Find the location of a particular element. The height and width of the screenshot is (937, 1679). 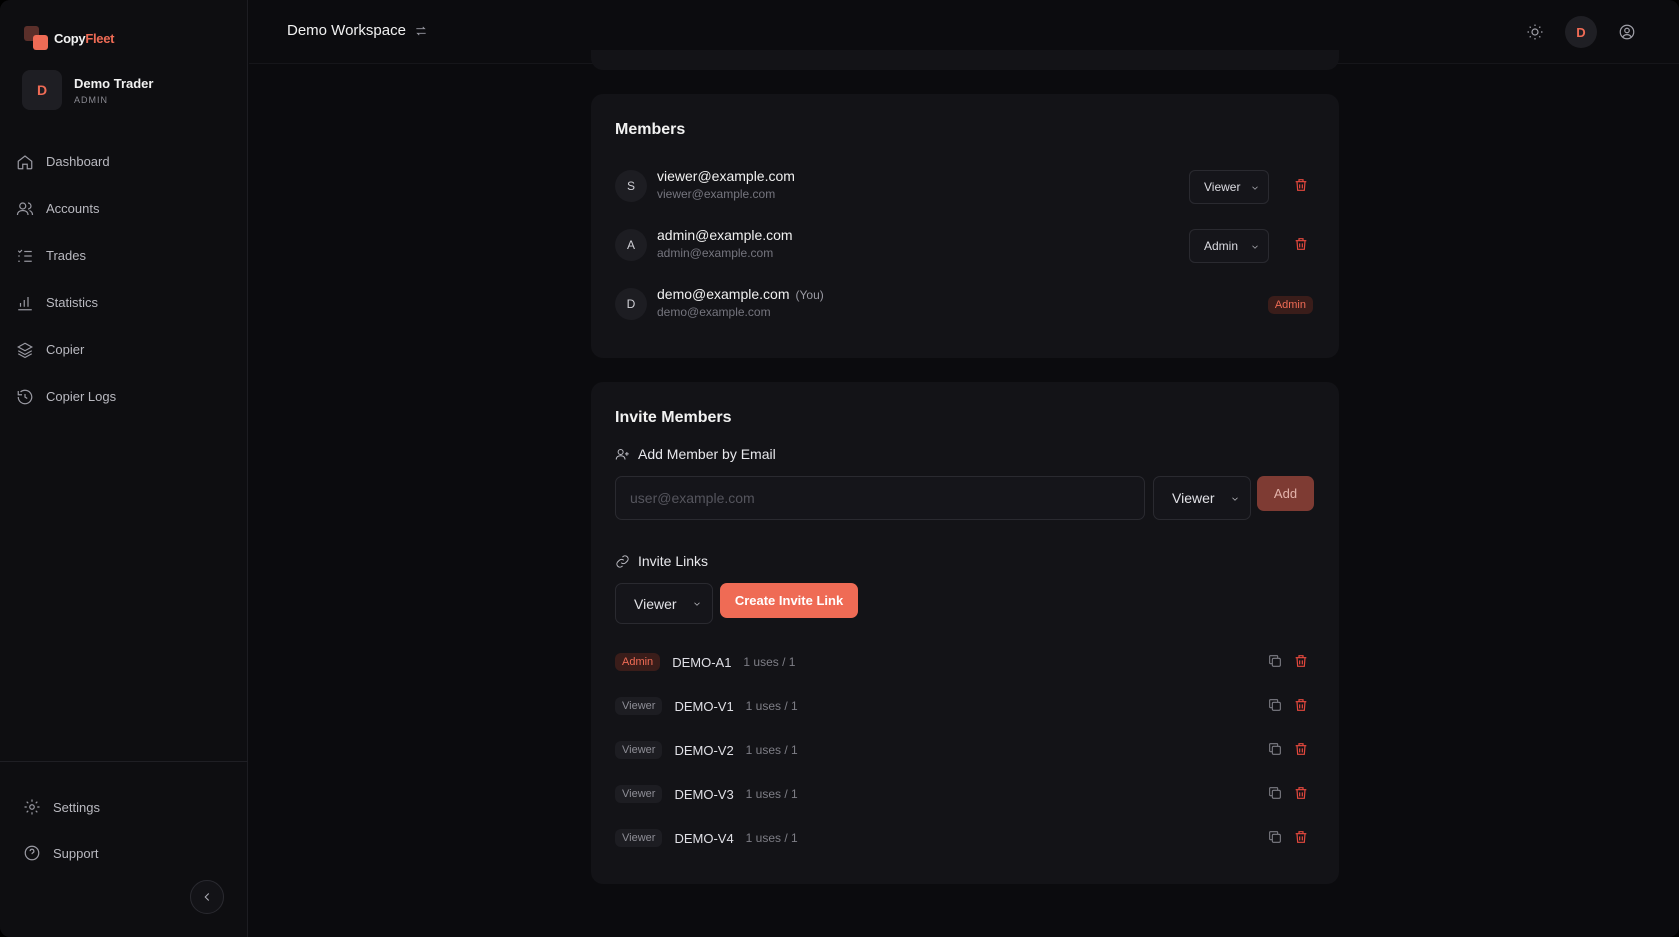

member-email-wrap: demo@example.com (You) is located at coordinates (740, 294).